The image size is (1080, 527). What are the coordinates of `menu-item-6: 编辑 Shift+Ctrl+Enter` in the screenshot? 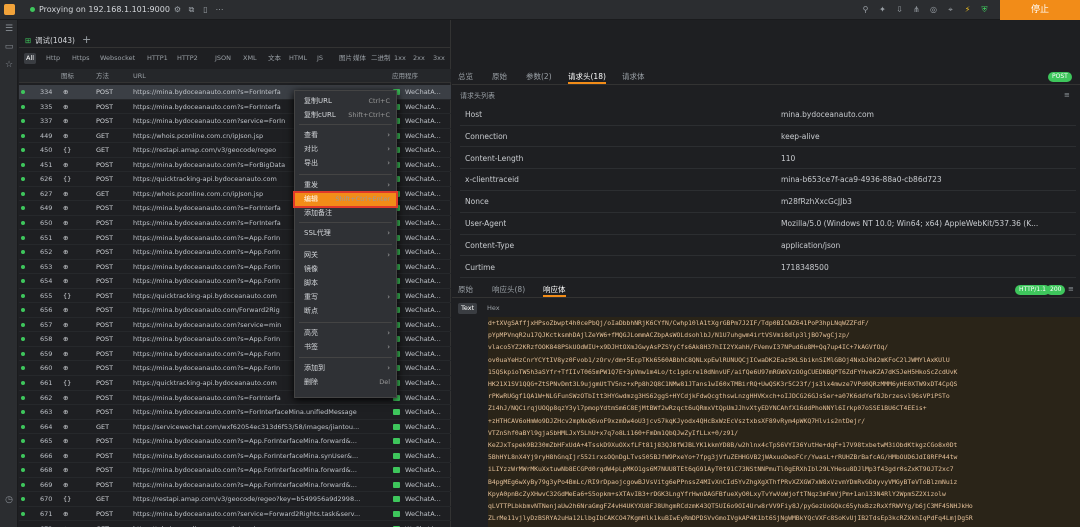 It's located at (345, 199).